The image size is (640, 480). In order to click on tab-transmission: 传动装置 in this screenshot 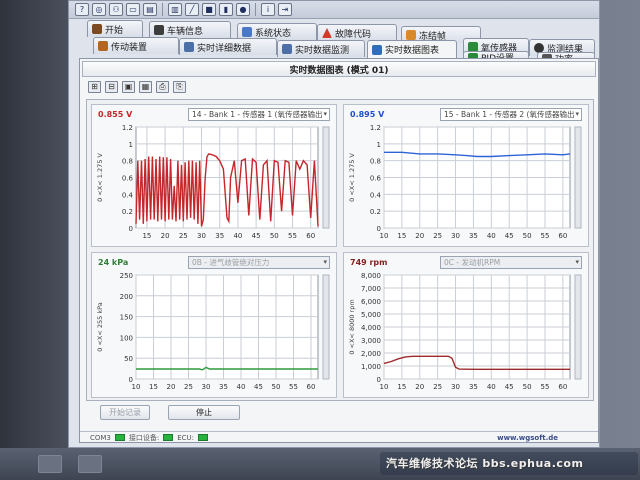, I will do `click(136, 45)`.